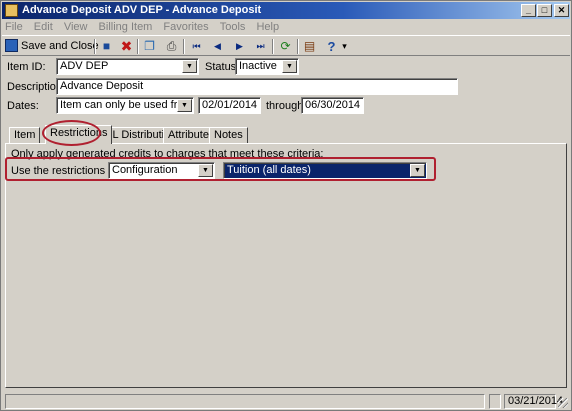 The height and width of the screenshot is (411, 572). I want to click on restriction-criteria-combo: Tuition (all dates) ▼, so click(325, 170).